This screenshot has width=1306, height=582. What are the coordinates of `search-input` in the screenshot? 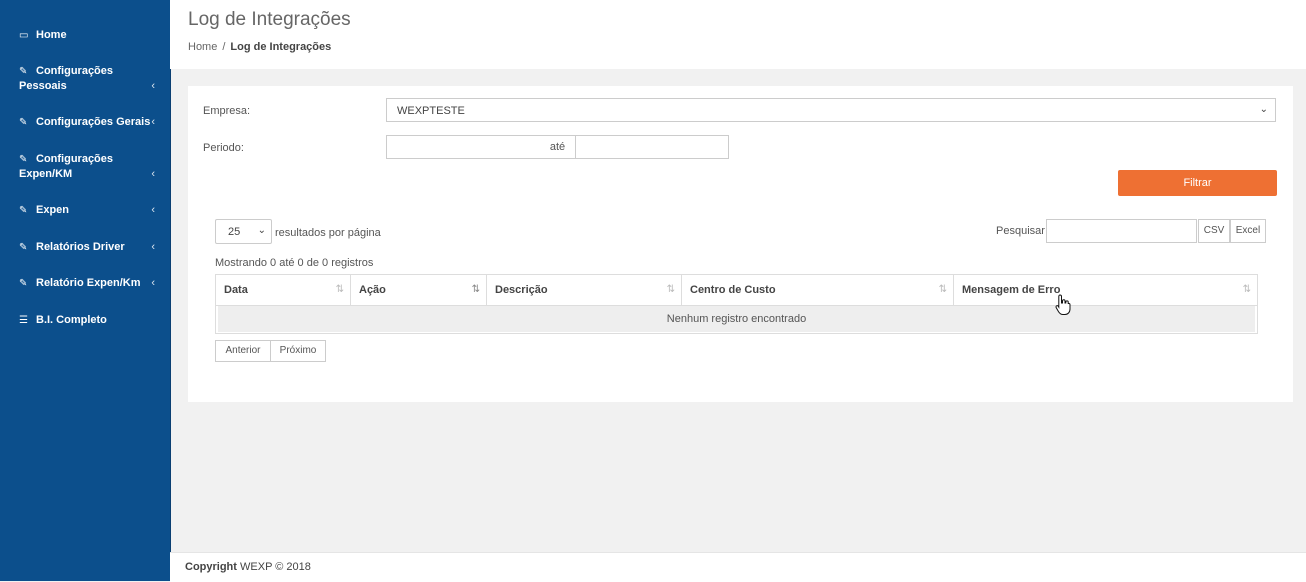 It's located at (1121, 231).